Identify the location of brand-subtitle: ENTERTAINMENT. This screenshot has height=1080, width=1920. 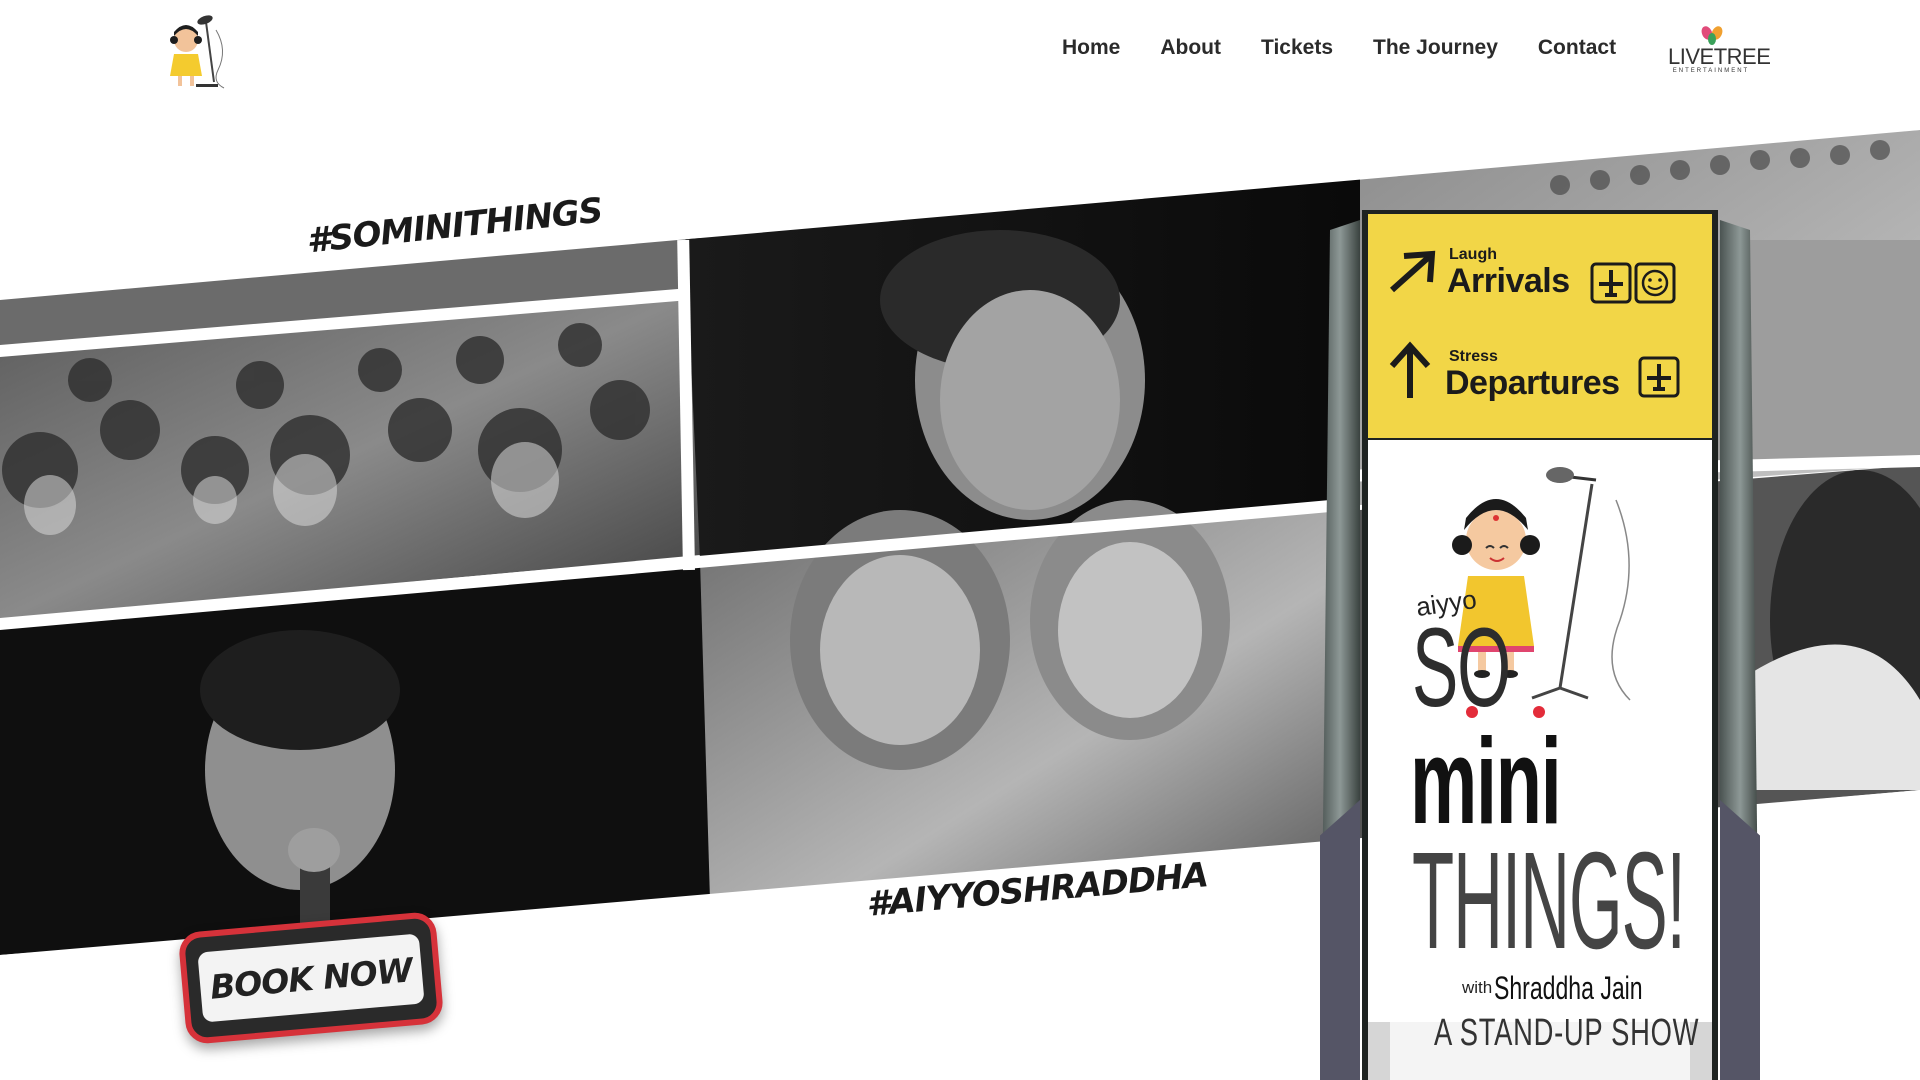
(1711, 71).